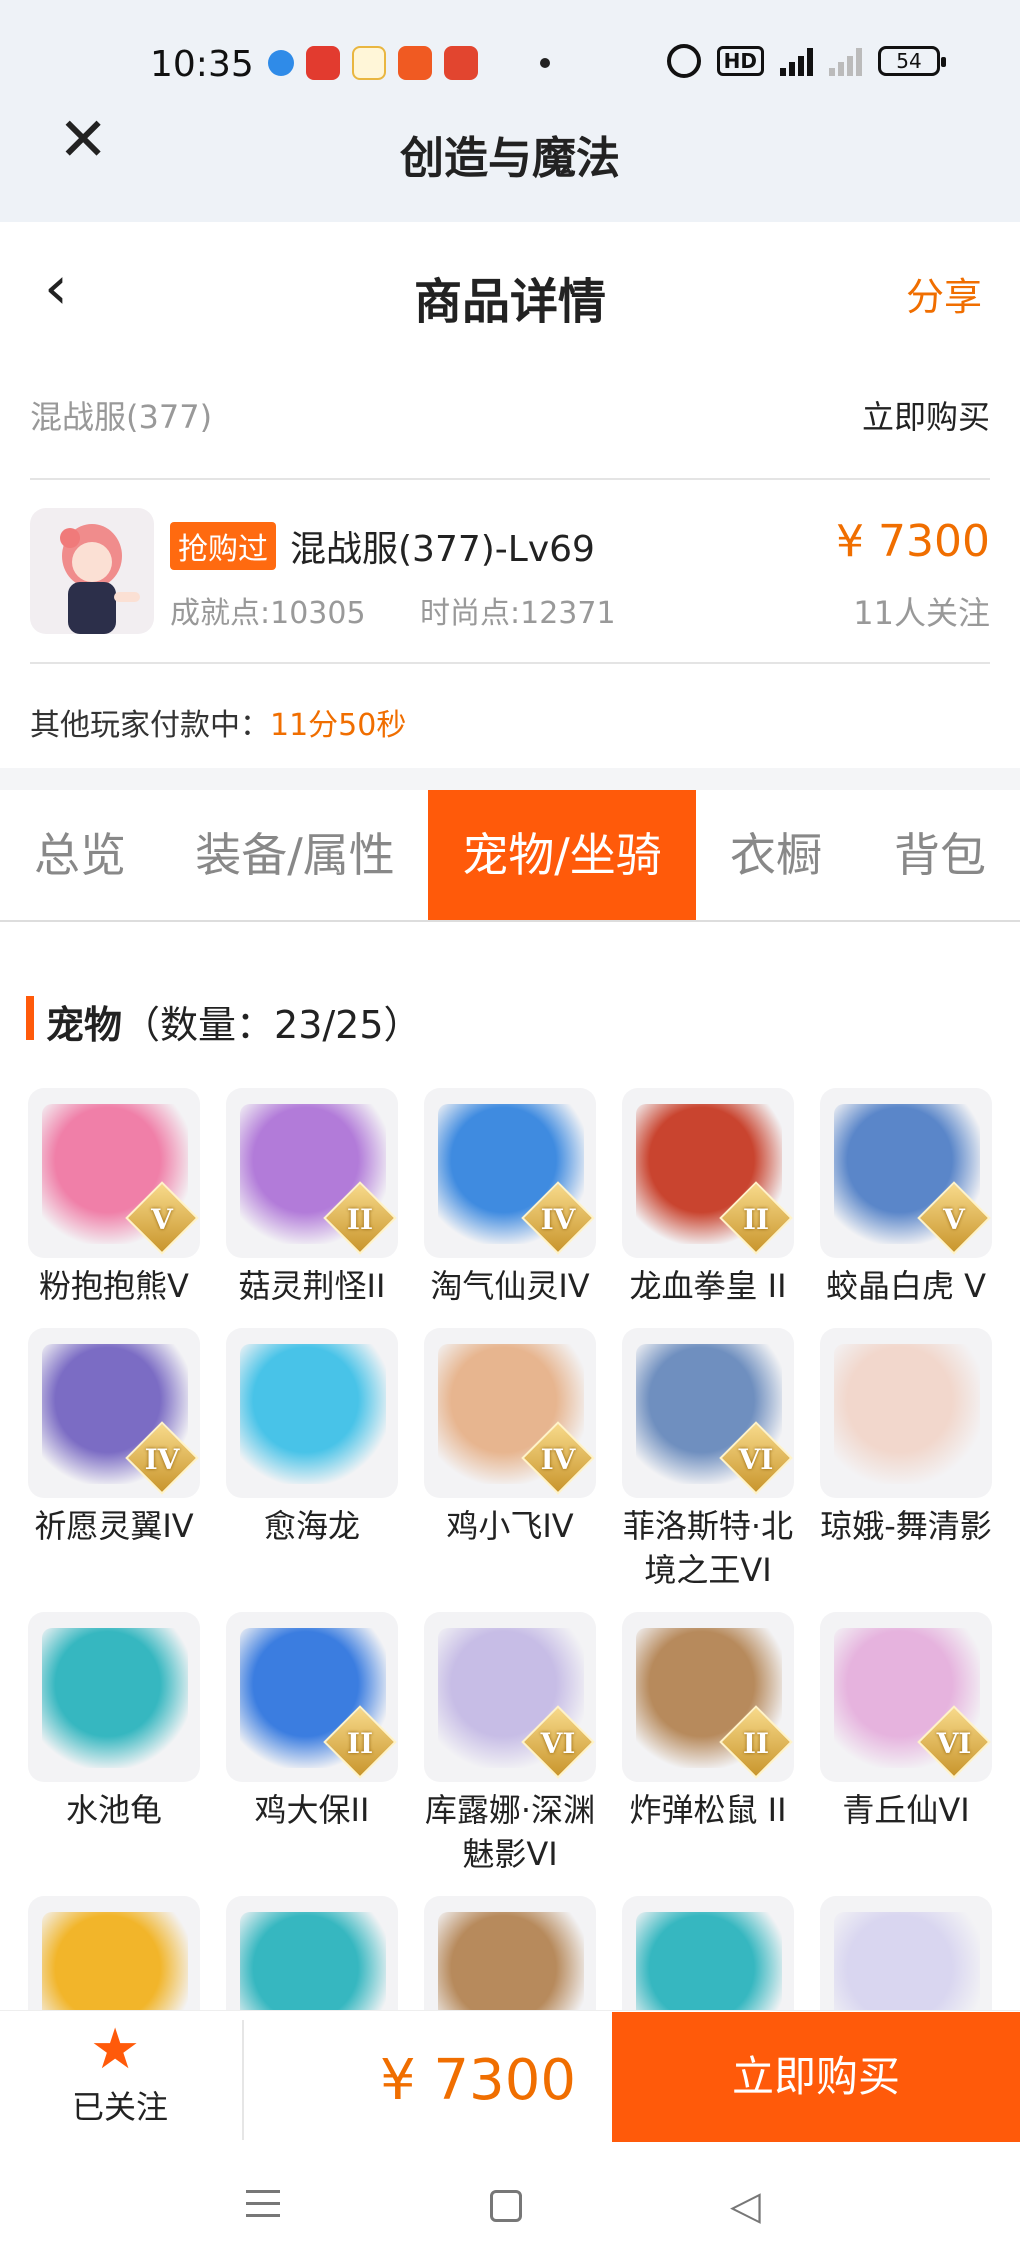  Describe the element at coordinates (281, 63) in the screenshot. I see `app-icon-blue` at that location.